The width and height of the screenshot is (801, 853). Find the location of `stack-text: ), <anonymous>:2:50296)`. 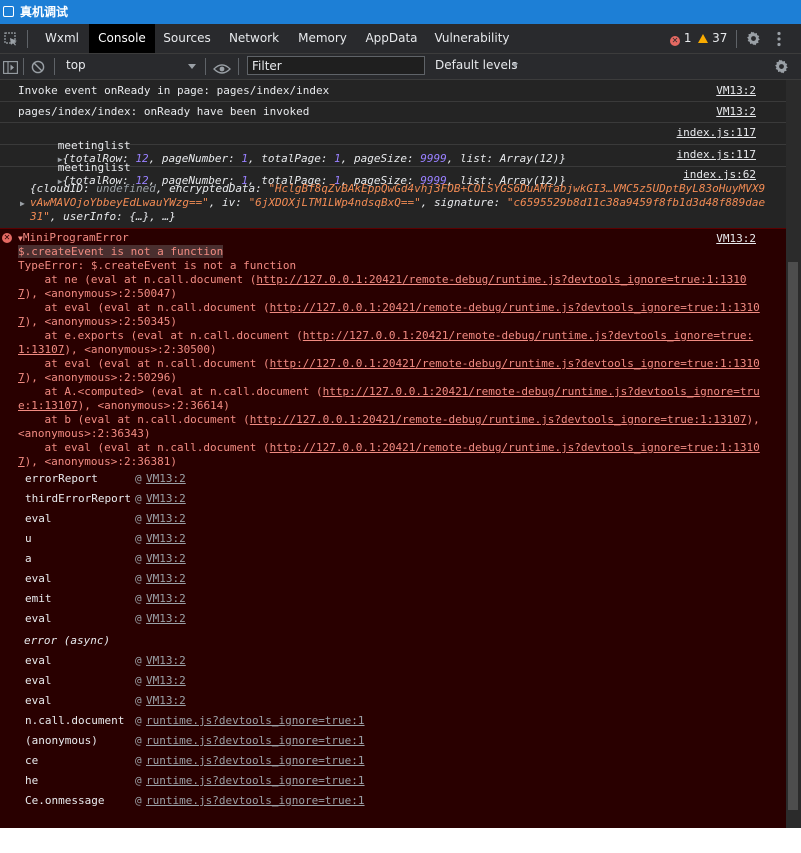

stack-text: ), <anonymous>:2:50296) is located at coordinates (100, 377).